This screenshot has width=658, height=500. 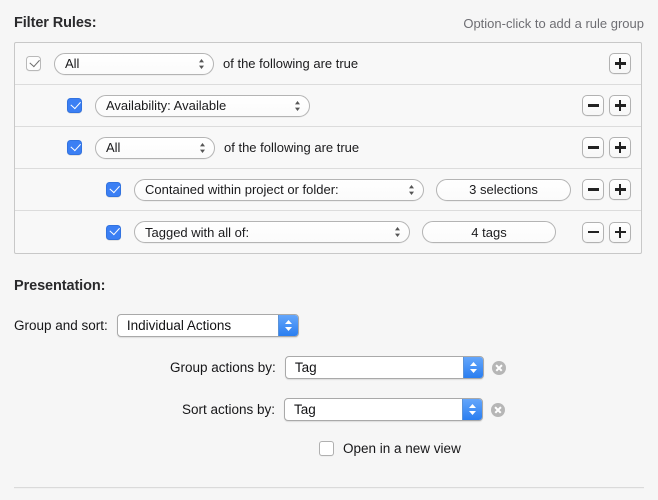 I want to click on group-and-sort-label: Group and sort:, so click(x=61, y=325).